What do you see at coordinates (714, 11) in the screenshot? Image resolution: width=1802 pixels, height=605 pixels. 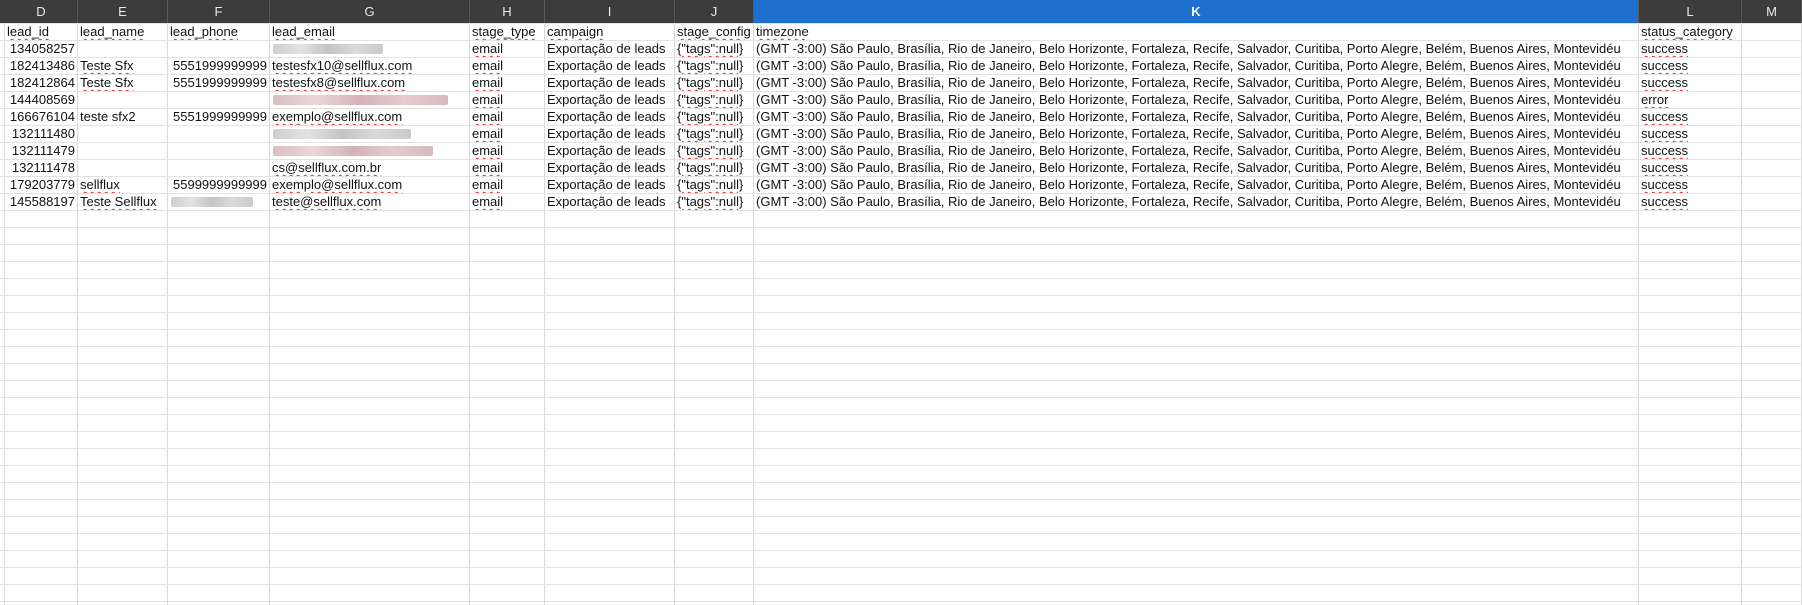 I see `column-header-j: J` at bounding box center [714, 11].